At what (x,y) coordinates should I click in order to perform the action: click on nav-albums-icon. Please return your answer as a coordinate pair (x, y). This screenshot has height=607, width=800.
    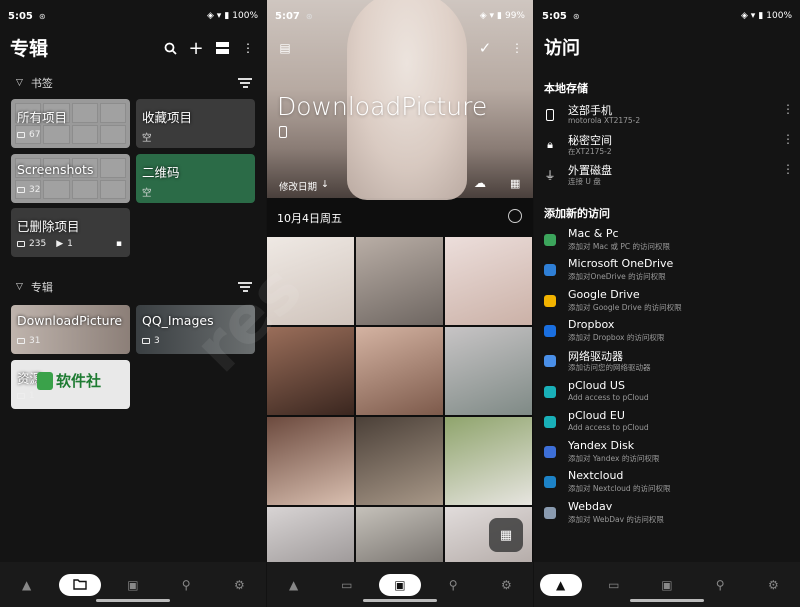
    Looking at the image, I should click on (79, 584).